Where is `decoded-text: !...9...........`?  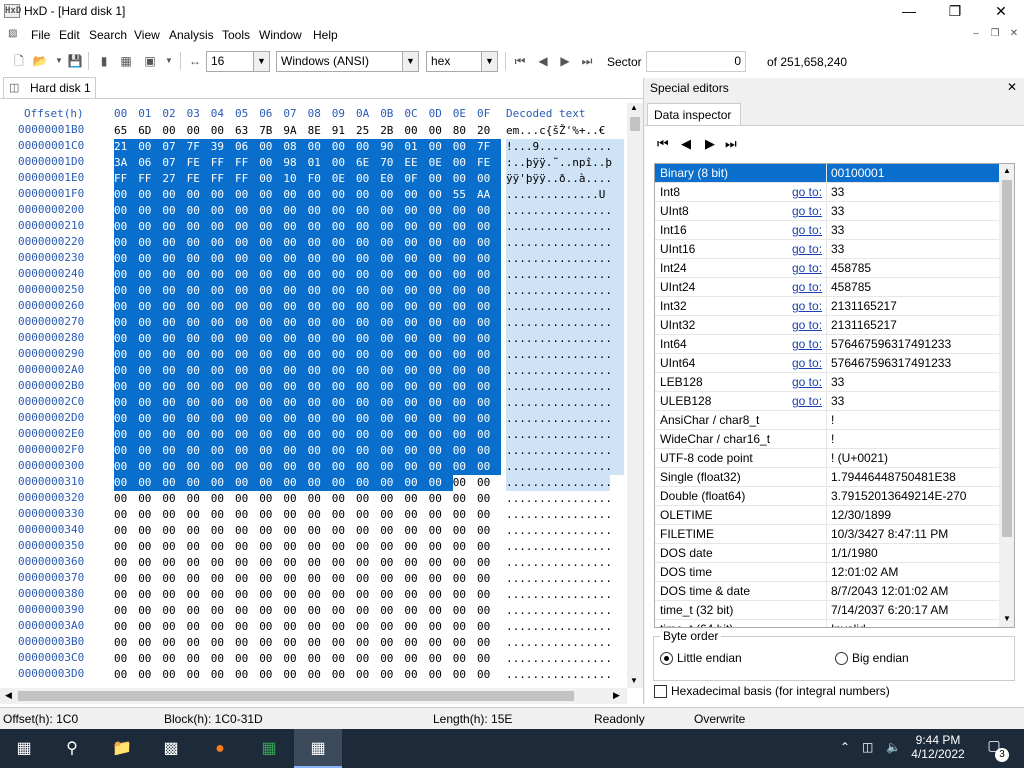 decoded-text: !...9........... is located at coordinates (559, 147).